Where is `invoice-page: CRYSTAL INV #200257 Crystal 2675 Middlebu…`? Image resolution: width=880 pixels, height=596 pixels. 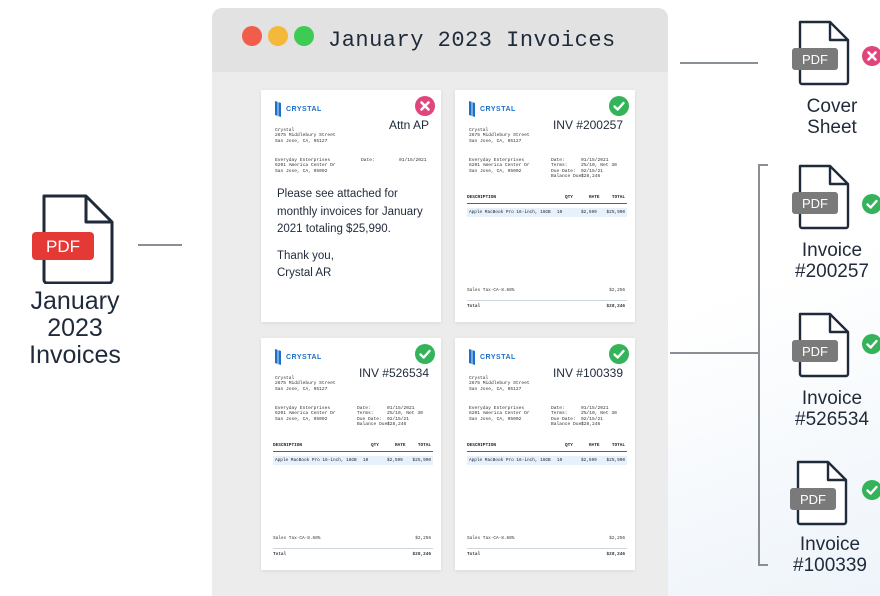 invoice-page: CRYSTAL INV #200257 Crystal 2675 Middlebu… is located at coordinates (545, 206).